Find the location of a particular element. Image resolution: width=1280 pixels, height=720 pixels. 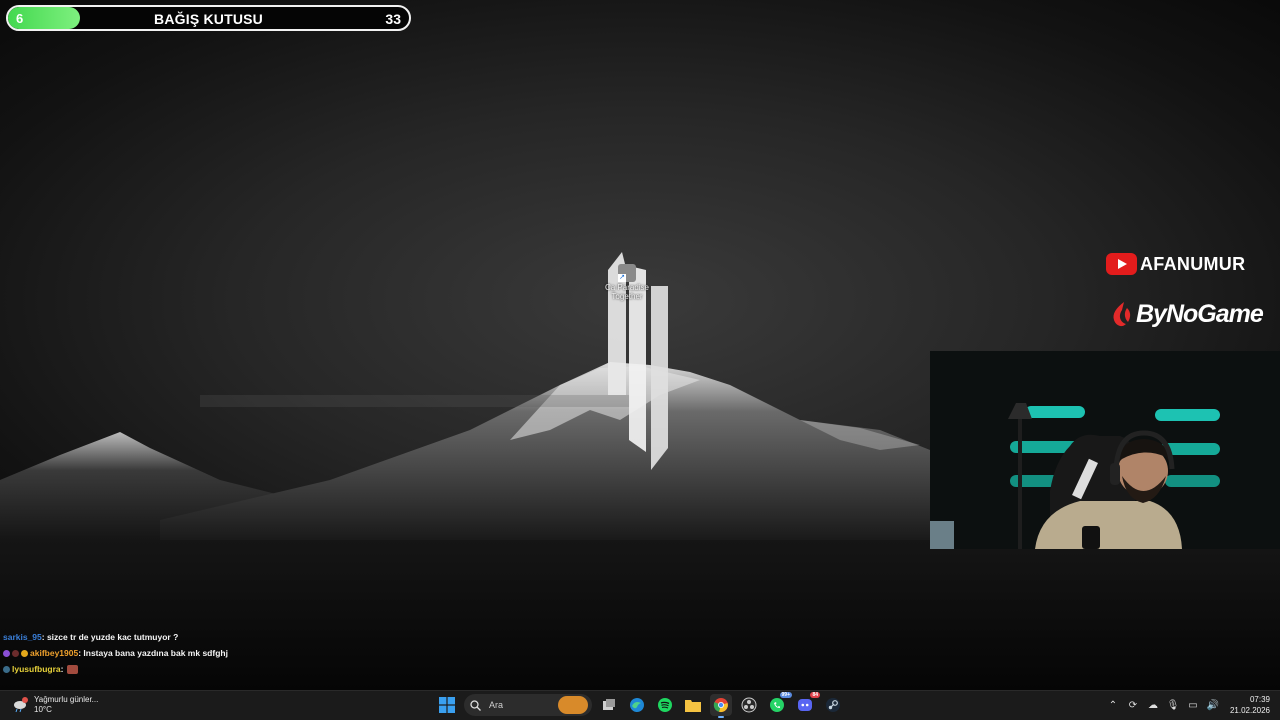

spotify-icon is located at coordinates (665, 705).